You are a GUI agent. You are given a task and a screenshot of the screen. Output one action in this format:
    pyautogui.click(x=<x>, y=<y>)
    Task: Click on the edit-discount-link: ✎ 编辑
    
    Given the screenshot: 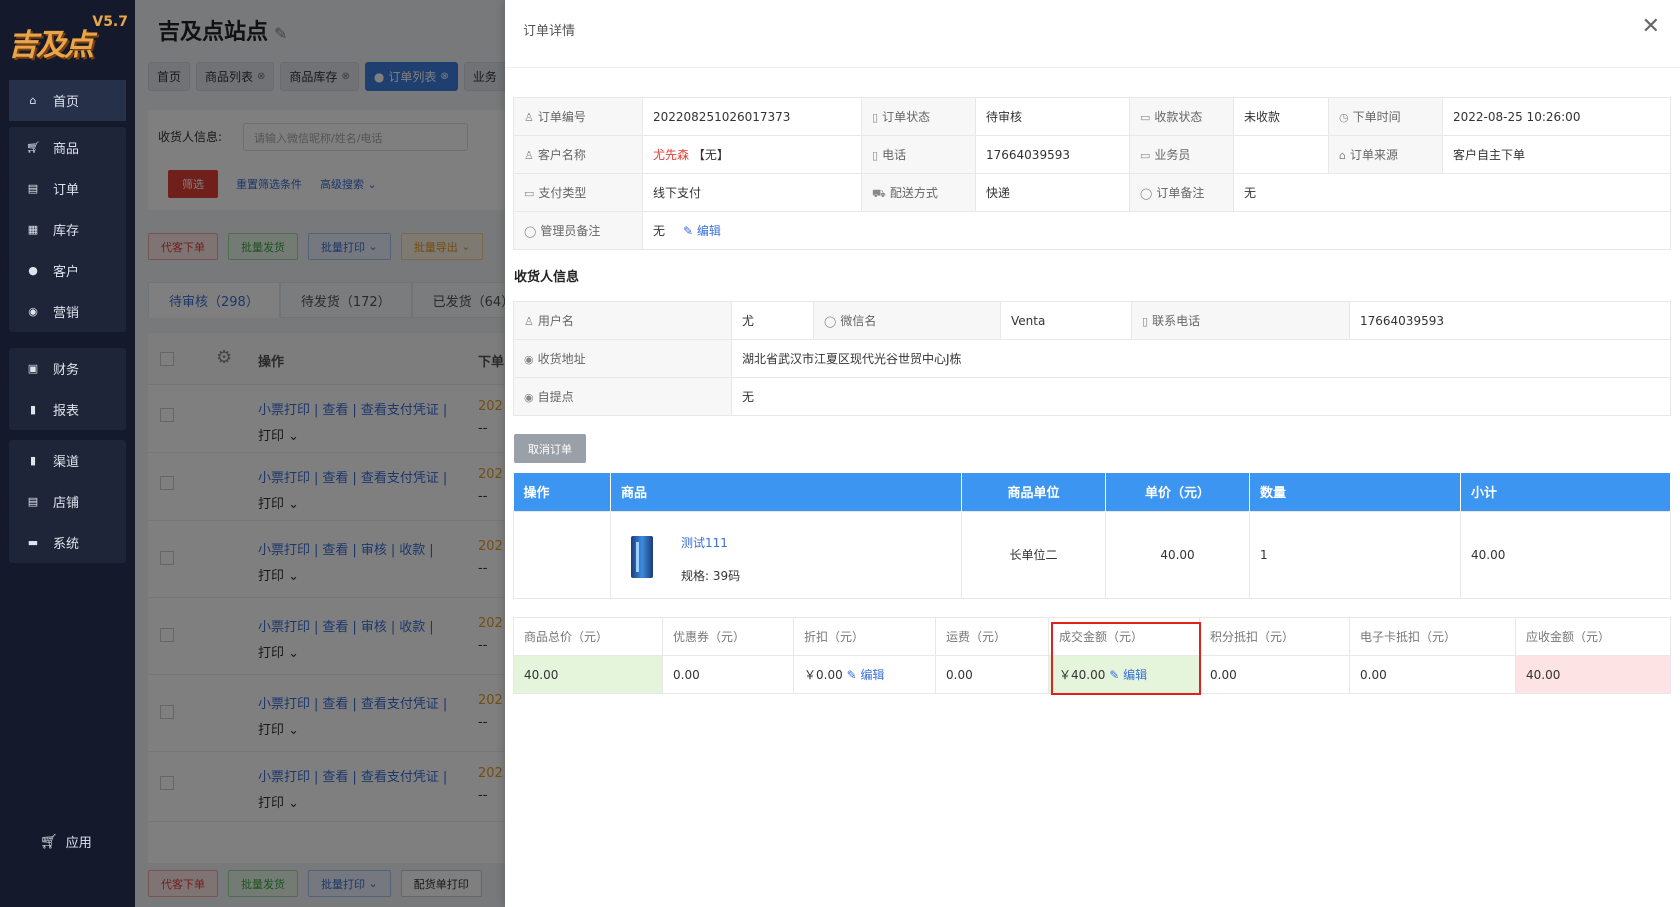 What is the action you would take?
    pyautogui.click(x=866, y=675)
    